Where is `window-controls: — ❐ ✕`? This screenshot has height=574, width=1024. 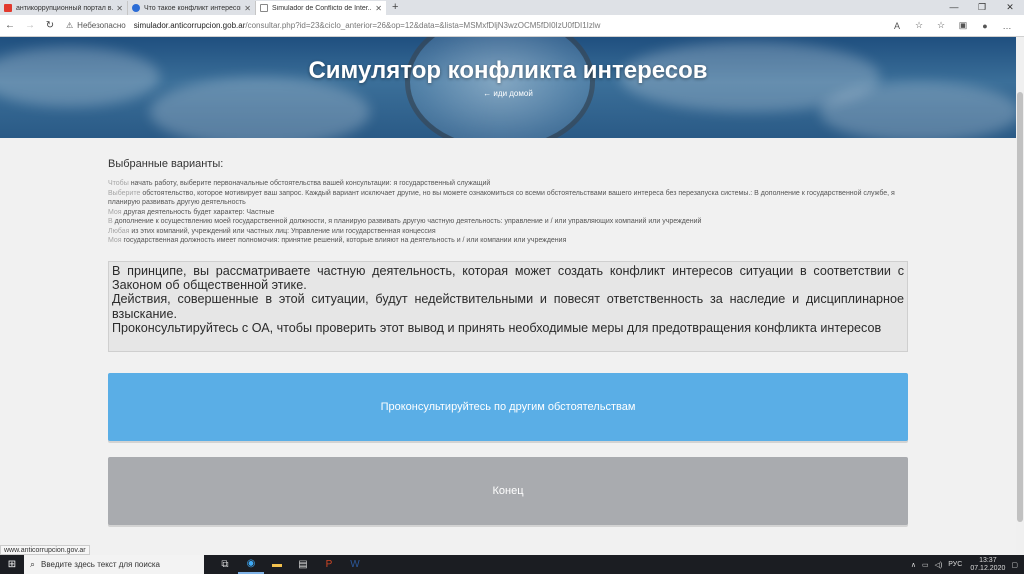 window-controls: — ❐ ✕ is located at coordinates (982, 7).